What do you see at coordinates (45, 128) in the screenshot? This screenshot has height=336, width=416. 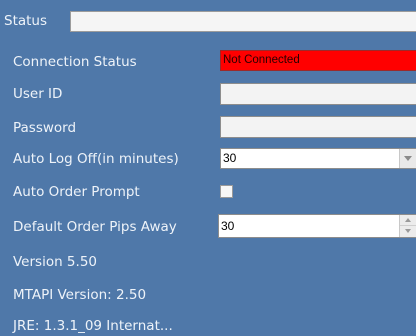 I see `password-label: Password` at bounding box center [45, 128].